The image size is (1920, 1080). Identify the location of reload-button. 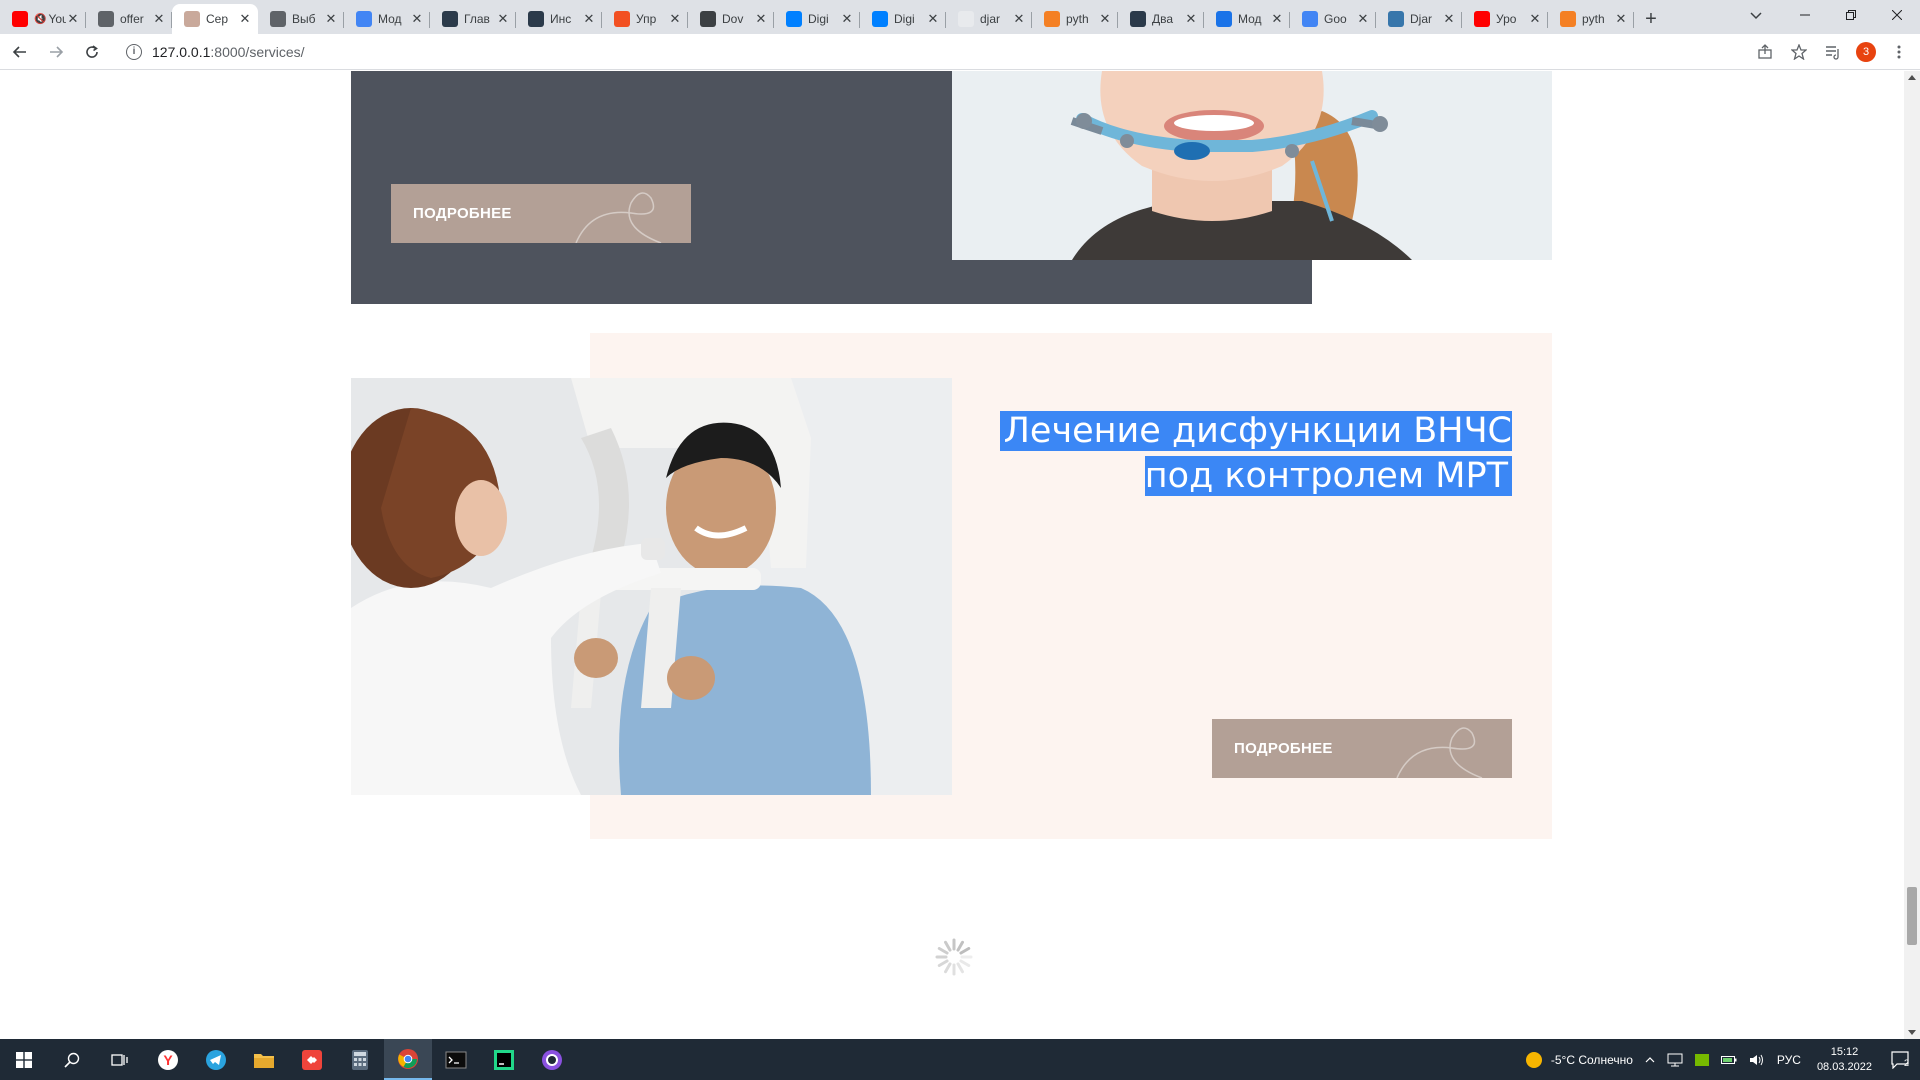
(92, 52).